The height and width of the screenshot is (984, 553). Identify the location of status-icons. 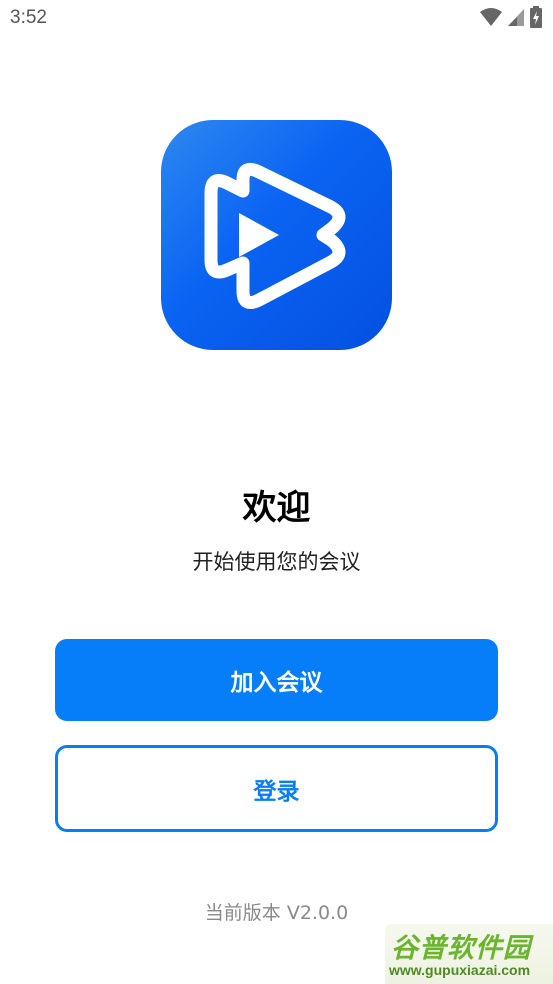
(511, 19).